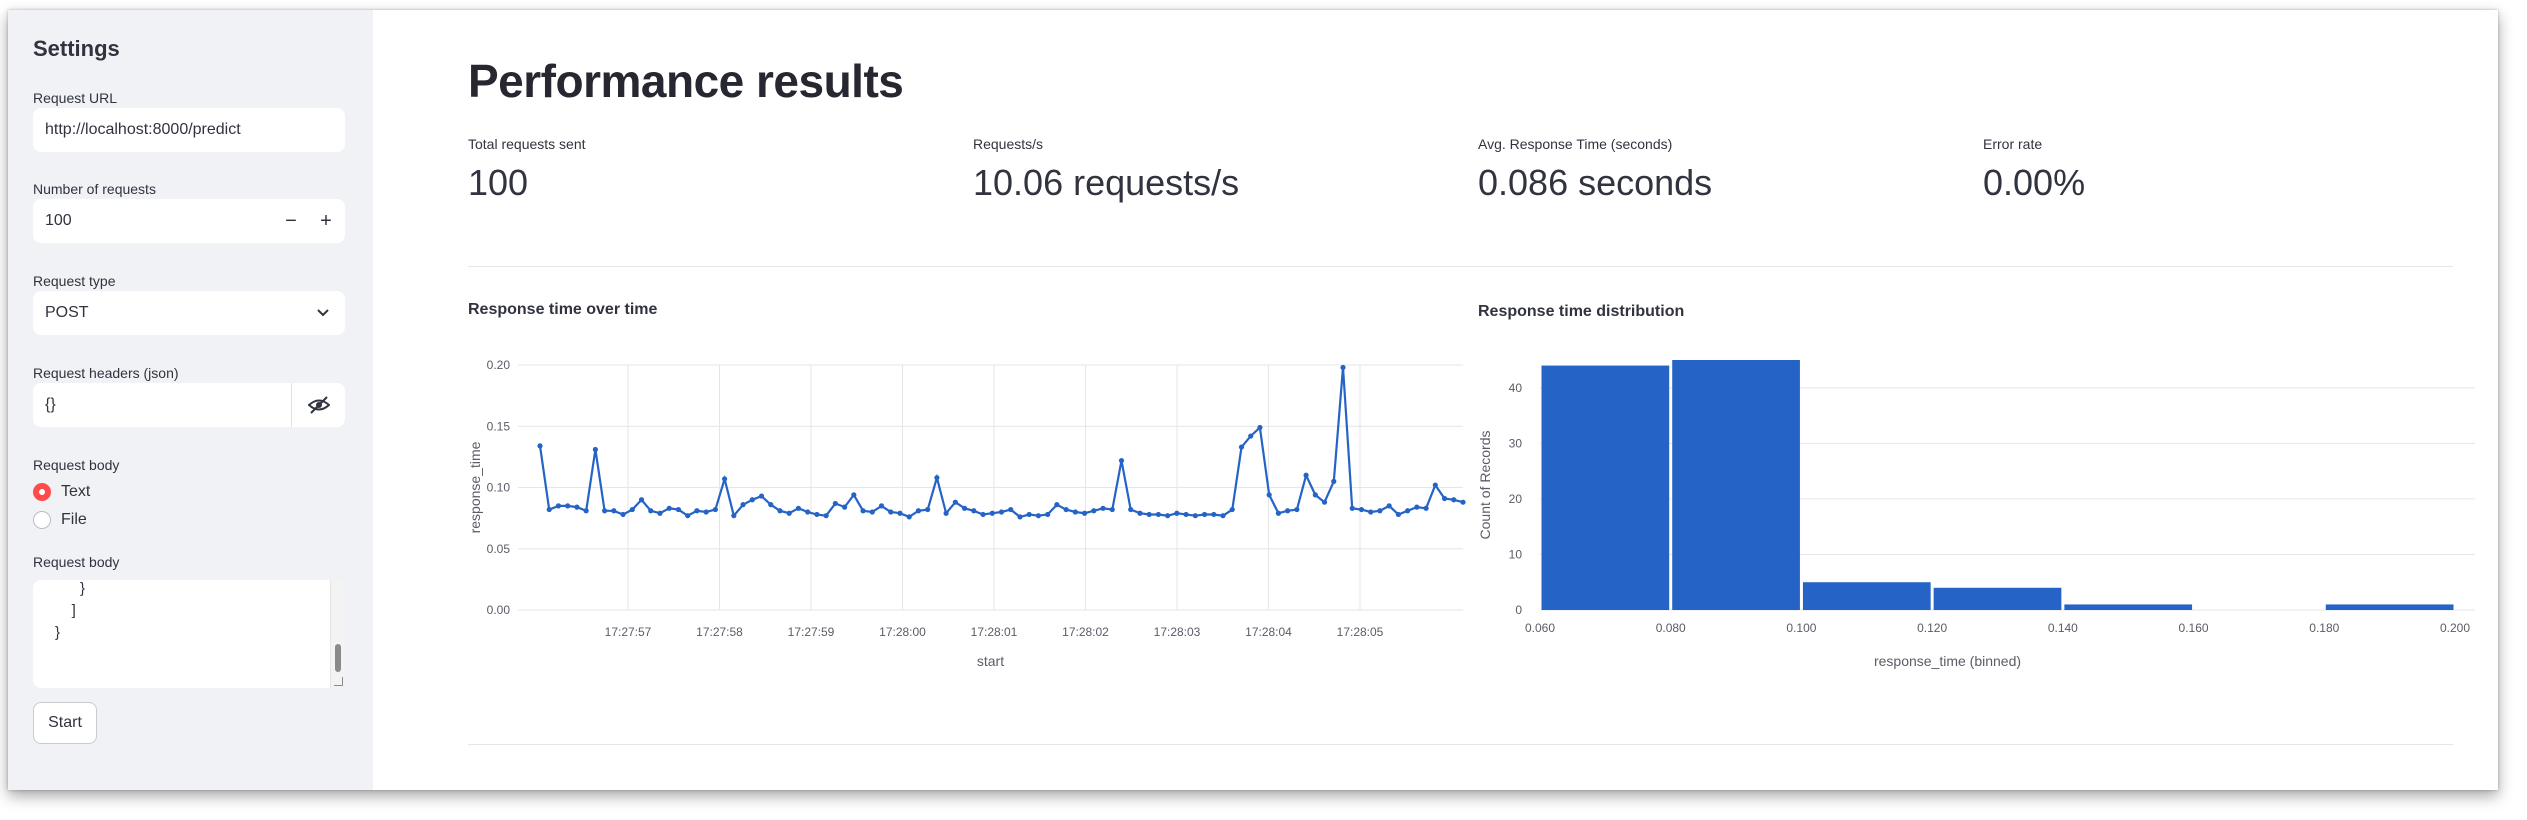  What do you see at coordinates (2194, 628) in the screenshot?
I see `x-tick-label: 0.160` at bounding box center [2194, 628].